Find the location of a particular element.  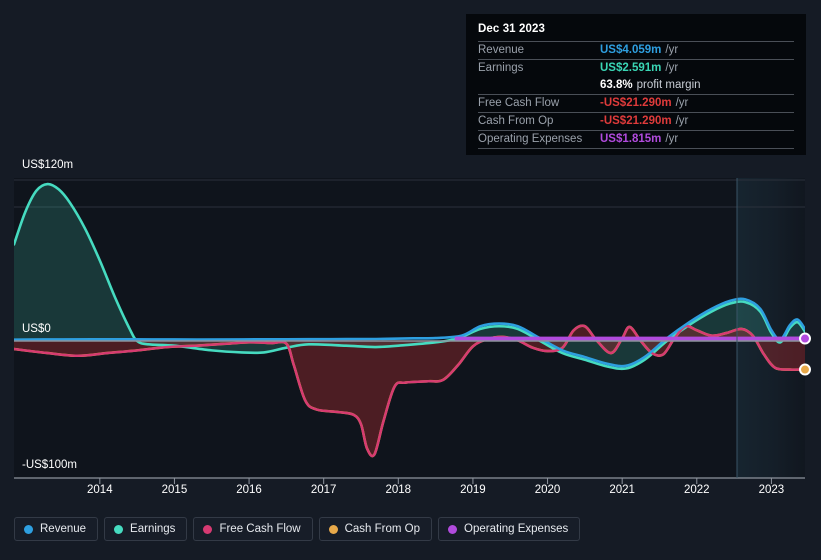

x-tick-label-2016: 2016 is located at coordinates (249, 490).